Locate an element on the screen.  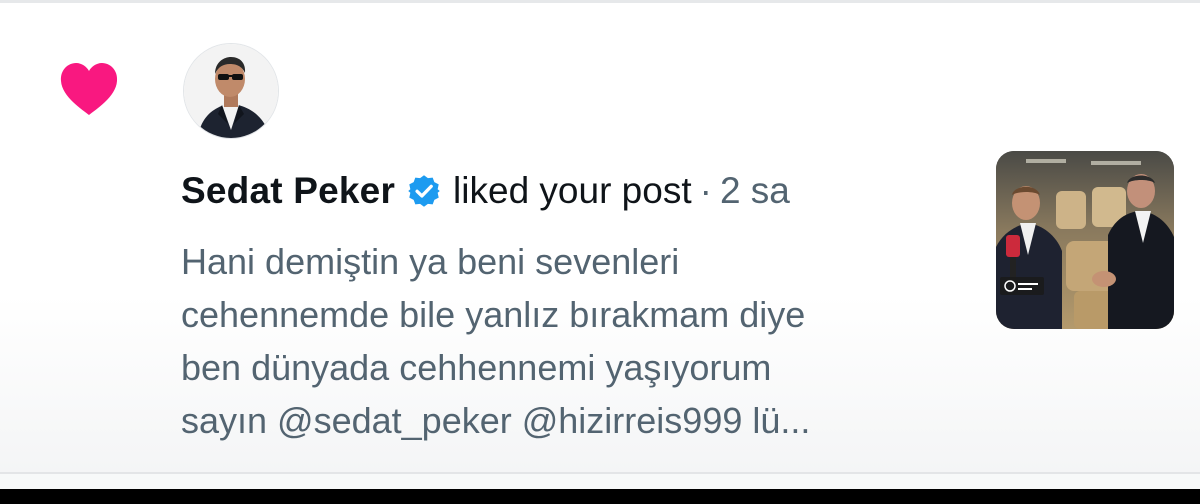
post-text-line: Hani demiştin ya beni sevenleri is located at coordinates (430, 261).